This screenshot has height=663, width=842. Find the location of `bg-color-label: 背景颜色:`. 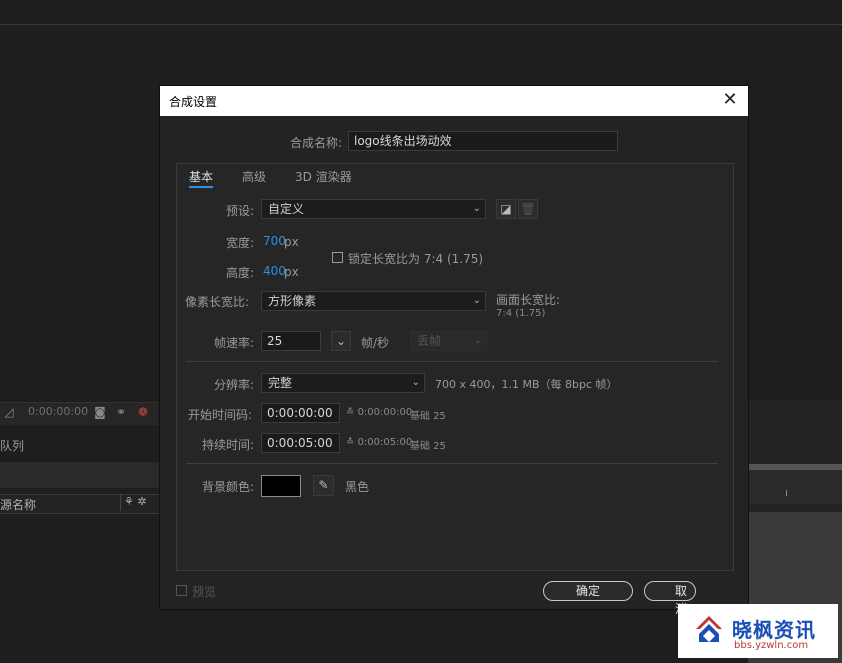

bg-color-label: 背景颜色: is located at coordinates (228, 487).